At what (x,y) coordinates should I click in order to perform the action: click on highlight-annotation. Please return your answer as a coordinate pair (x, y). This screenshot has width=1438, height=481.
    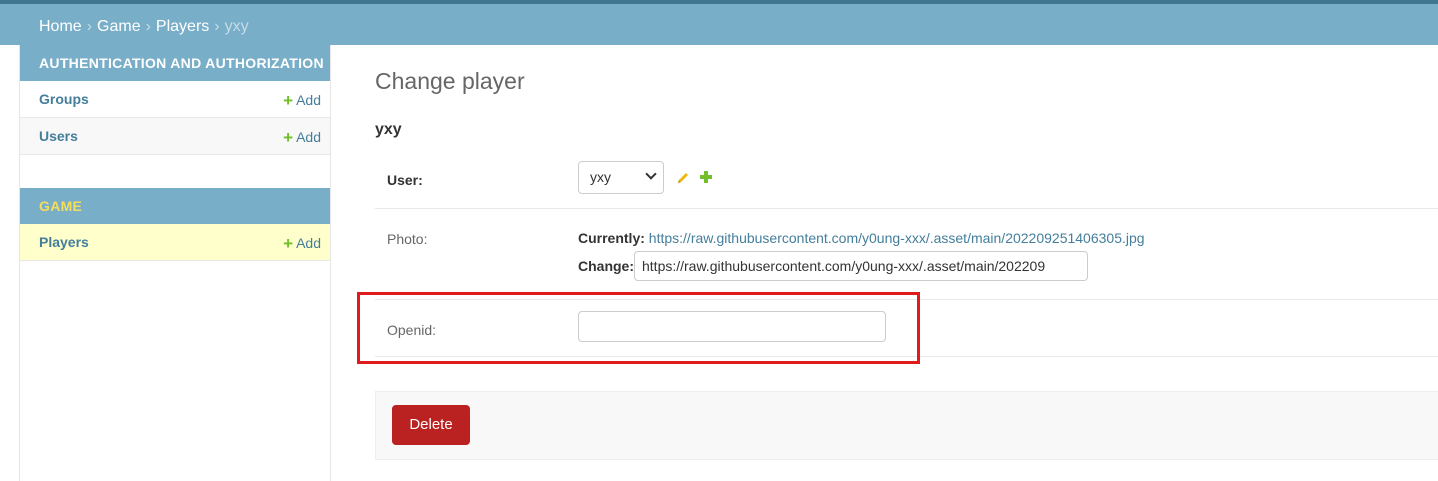
    Looking at the image, I should click on (638, 328).